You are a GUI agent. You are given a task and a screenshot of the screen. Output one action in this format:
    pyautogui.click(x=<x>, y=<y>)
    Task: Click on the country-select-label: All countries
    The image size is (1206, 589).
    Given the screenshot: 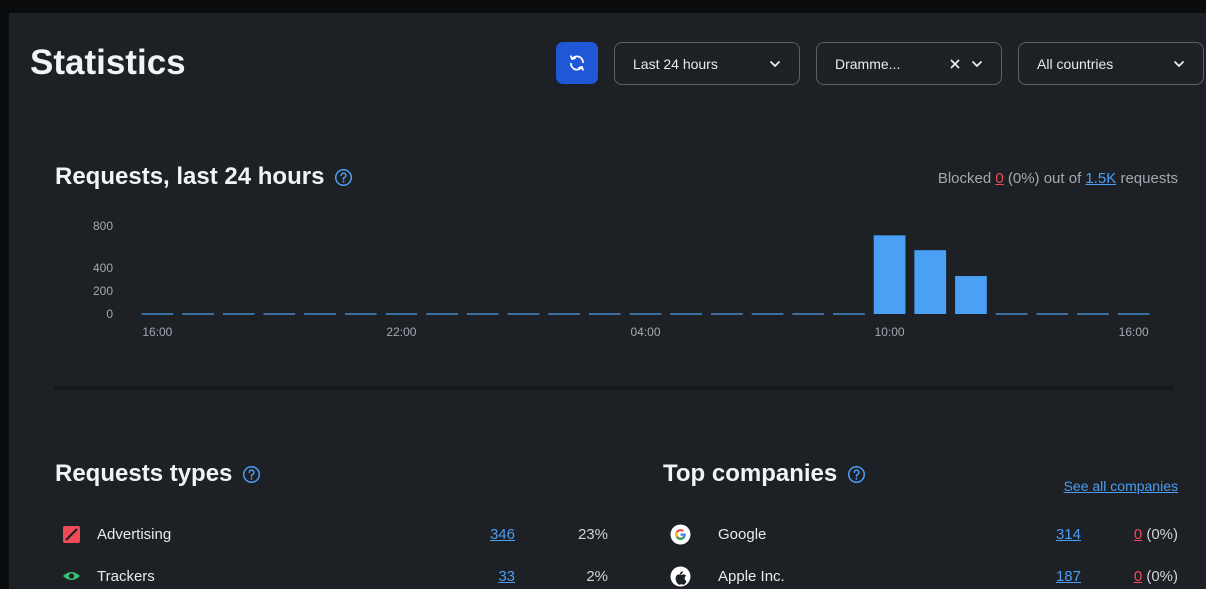 What is the action you would take?
    pyautogui.click(x=1075, y=63)
    